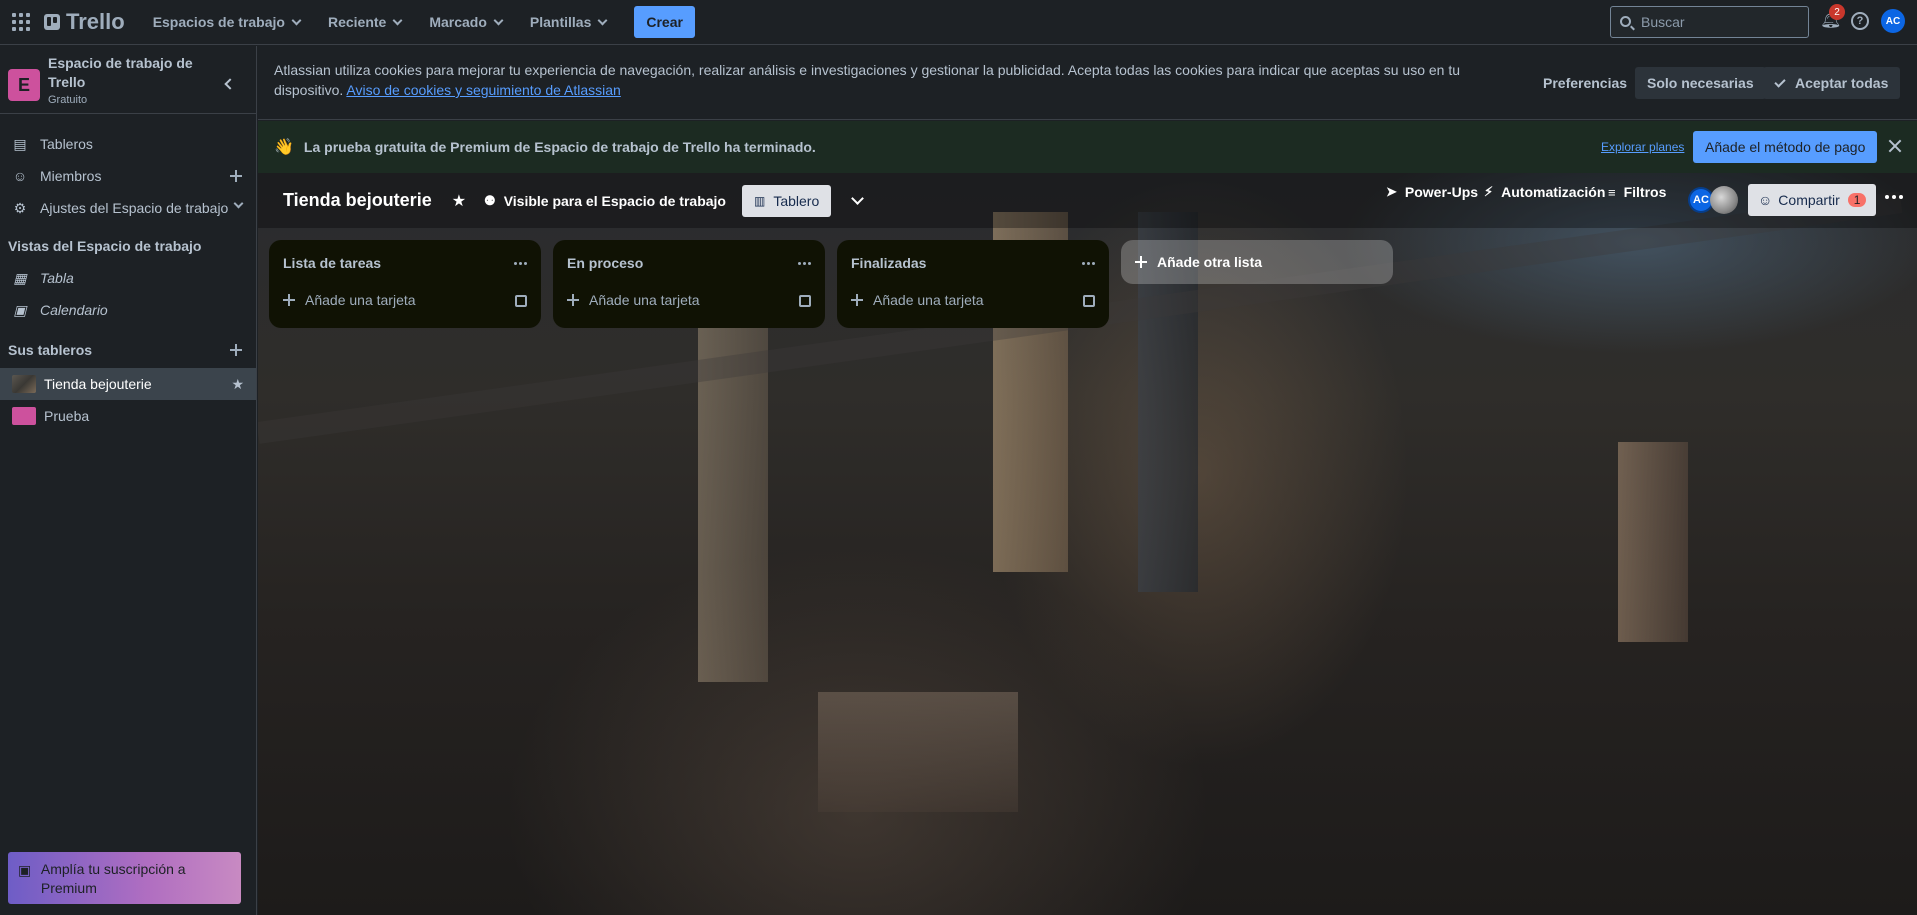  I want to click on app-switcher-icon, so click(21, 22).